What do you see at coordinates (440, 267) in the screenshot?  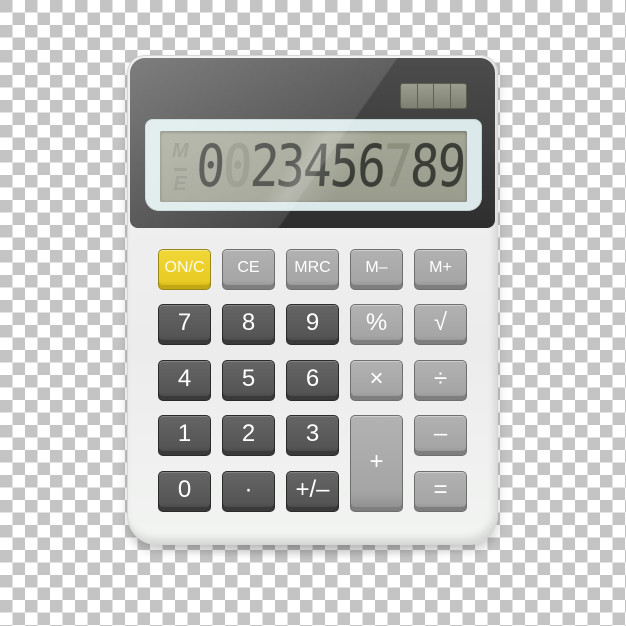 I see `memory-plus-label: M+` at bounding box center [440, 267].